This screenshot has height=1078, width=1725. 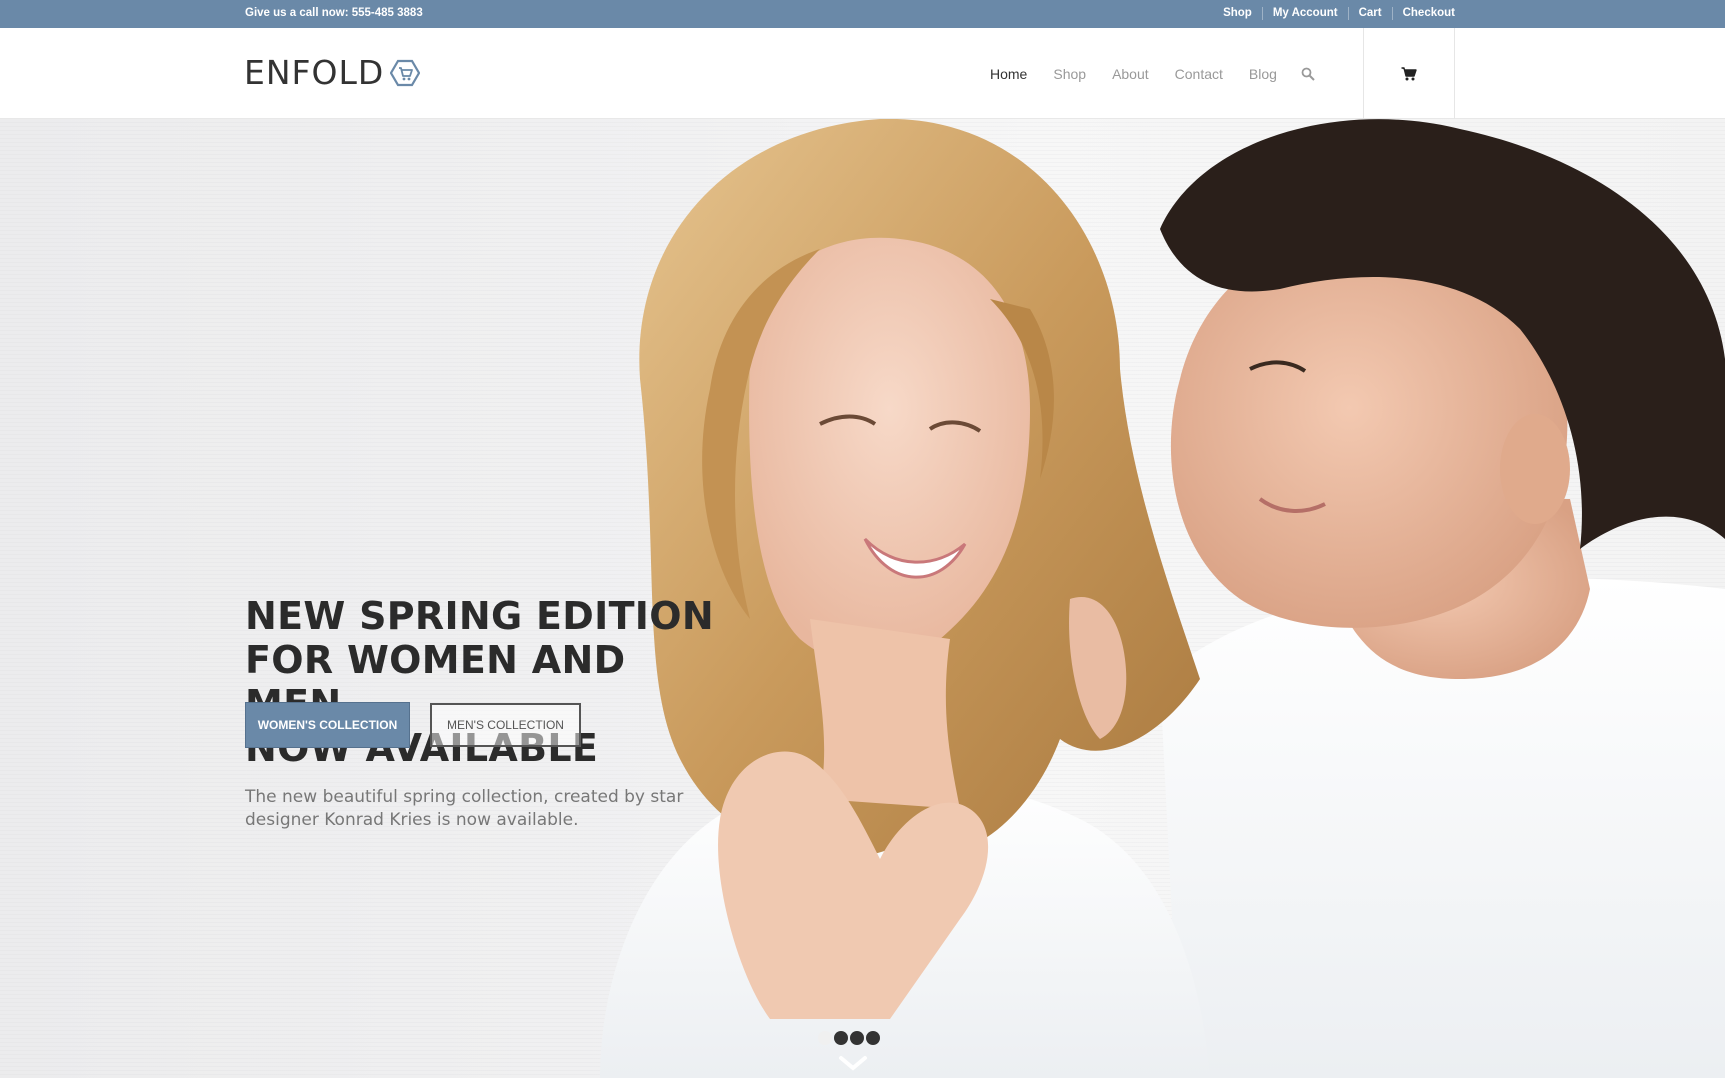 What do you see at coordinates (853, 1063) in the screenshot?
I see `scroll-down-icon` at bounding box center [853, 1063].